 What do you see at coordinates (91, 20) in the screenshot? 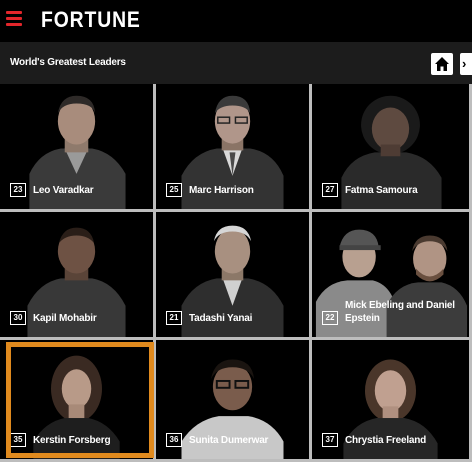
I see `brand-logo: FORTUNE` at bounding box center [91, 20].